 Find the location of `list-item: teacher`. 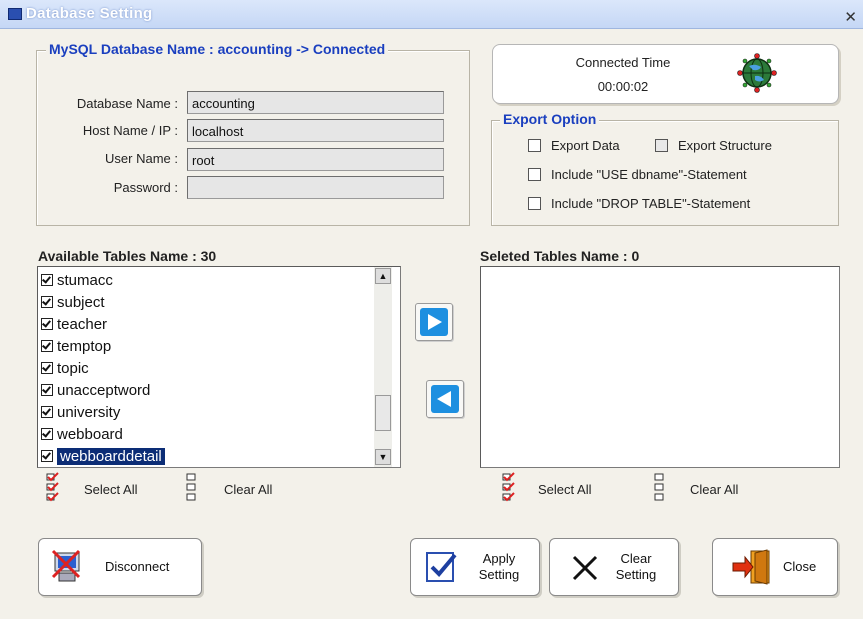

list-item: teacher is located at coordinates (206, 324).